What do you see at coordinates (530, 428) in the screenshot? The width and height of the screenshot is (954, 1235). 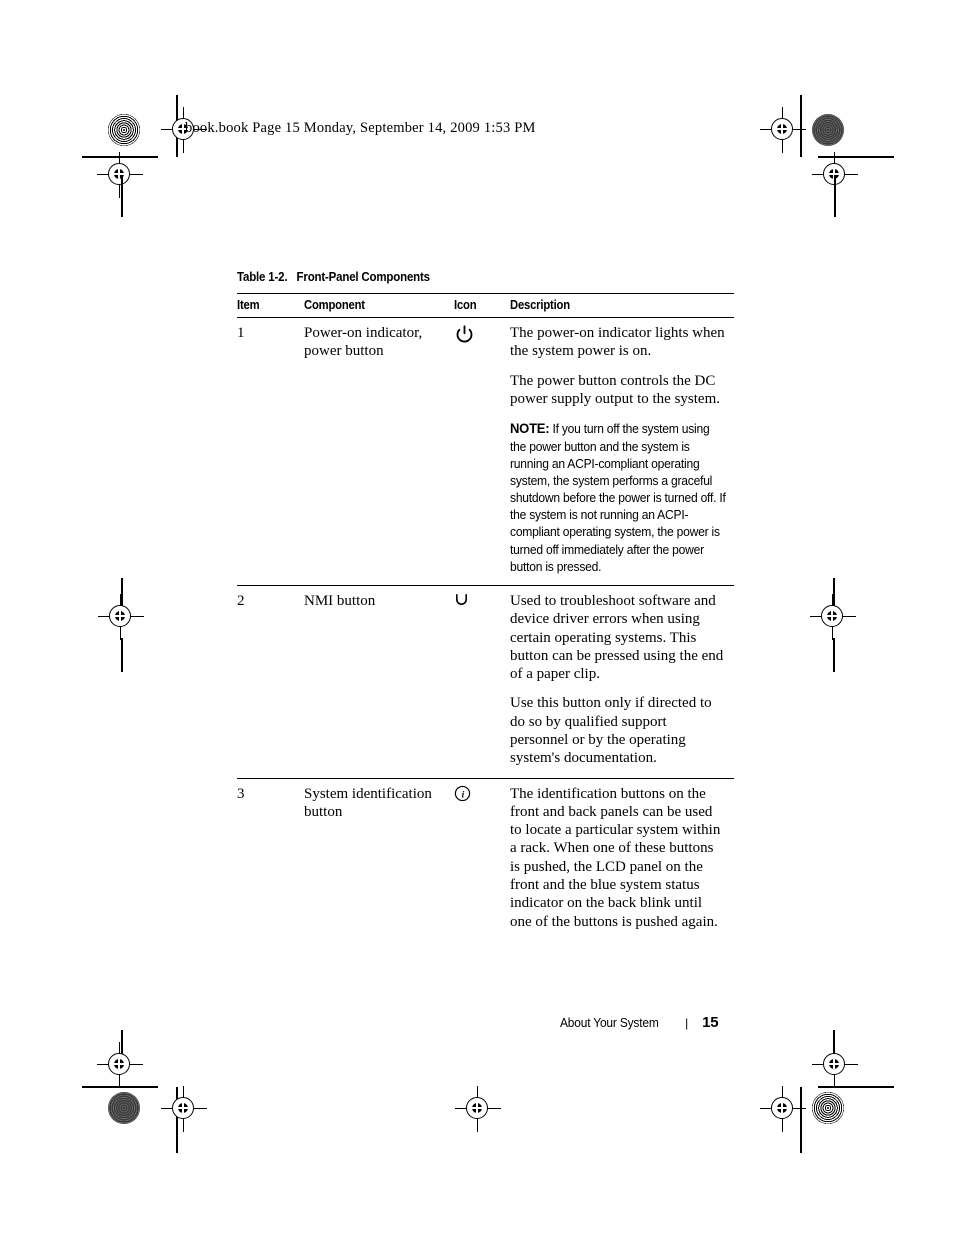 I see `note-label: NOTE:` at bounding box center [530, 428].